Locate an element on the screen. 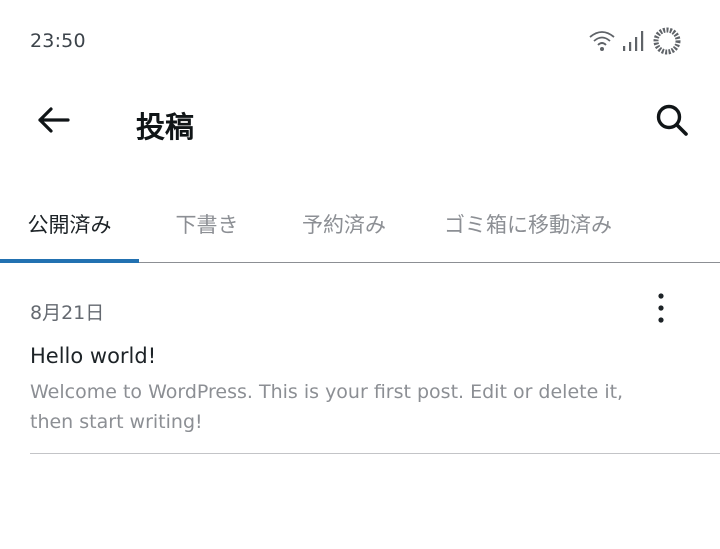 The width and height of the screenshot is (720, 549). loading-icon is located at coordinates (667, 41).